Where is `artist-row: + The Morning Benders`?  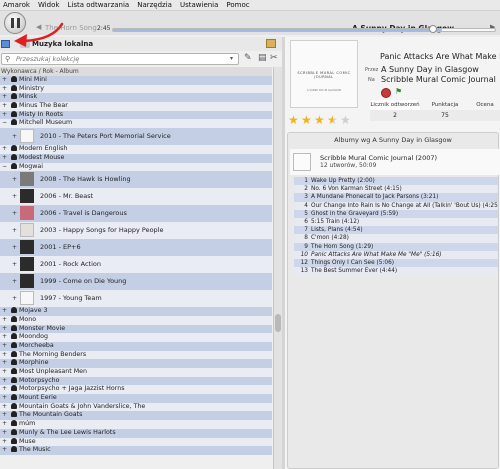
artist-row: + The Morning Benders is located at coordinates (136, 355).